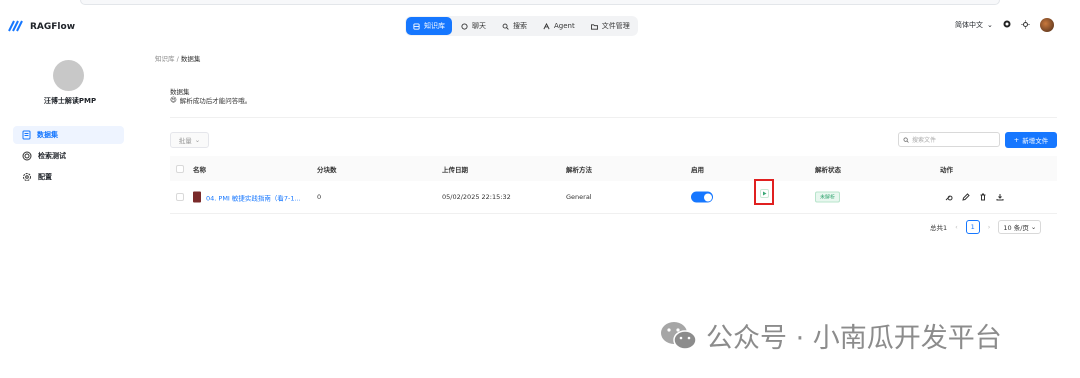 The height and width of the screenshot is (378, 1080). Describe the element at coordinates (53, 26) in the screenshot. I see `brand-name: RAGFlow` at that location.